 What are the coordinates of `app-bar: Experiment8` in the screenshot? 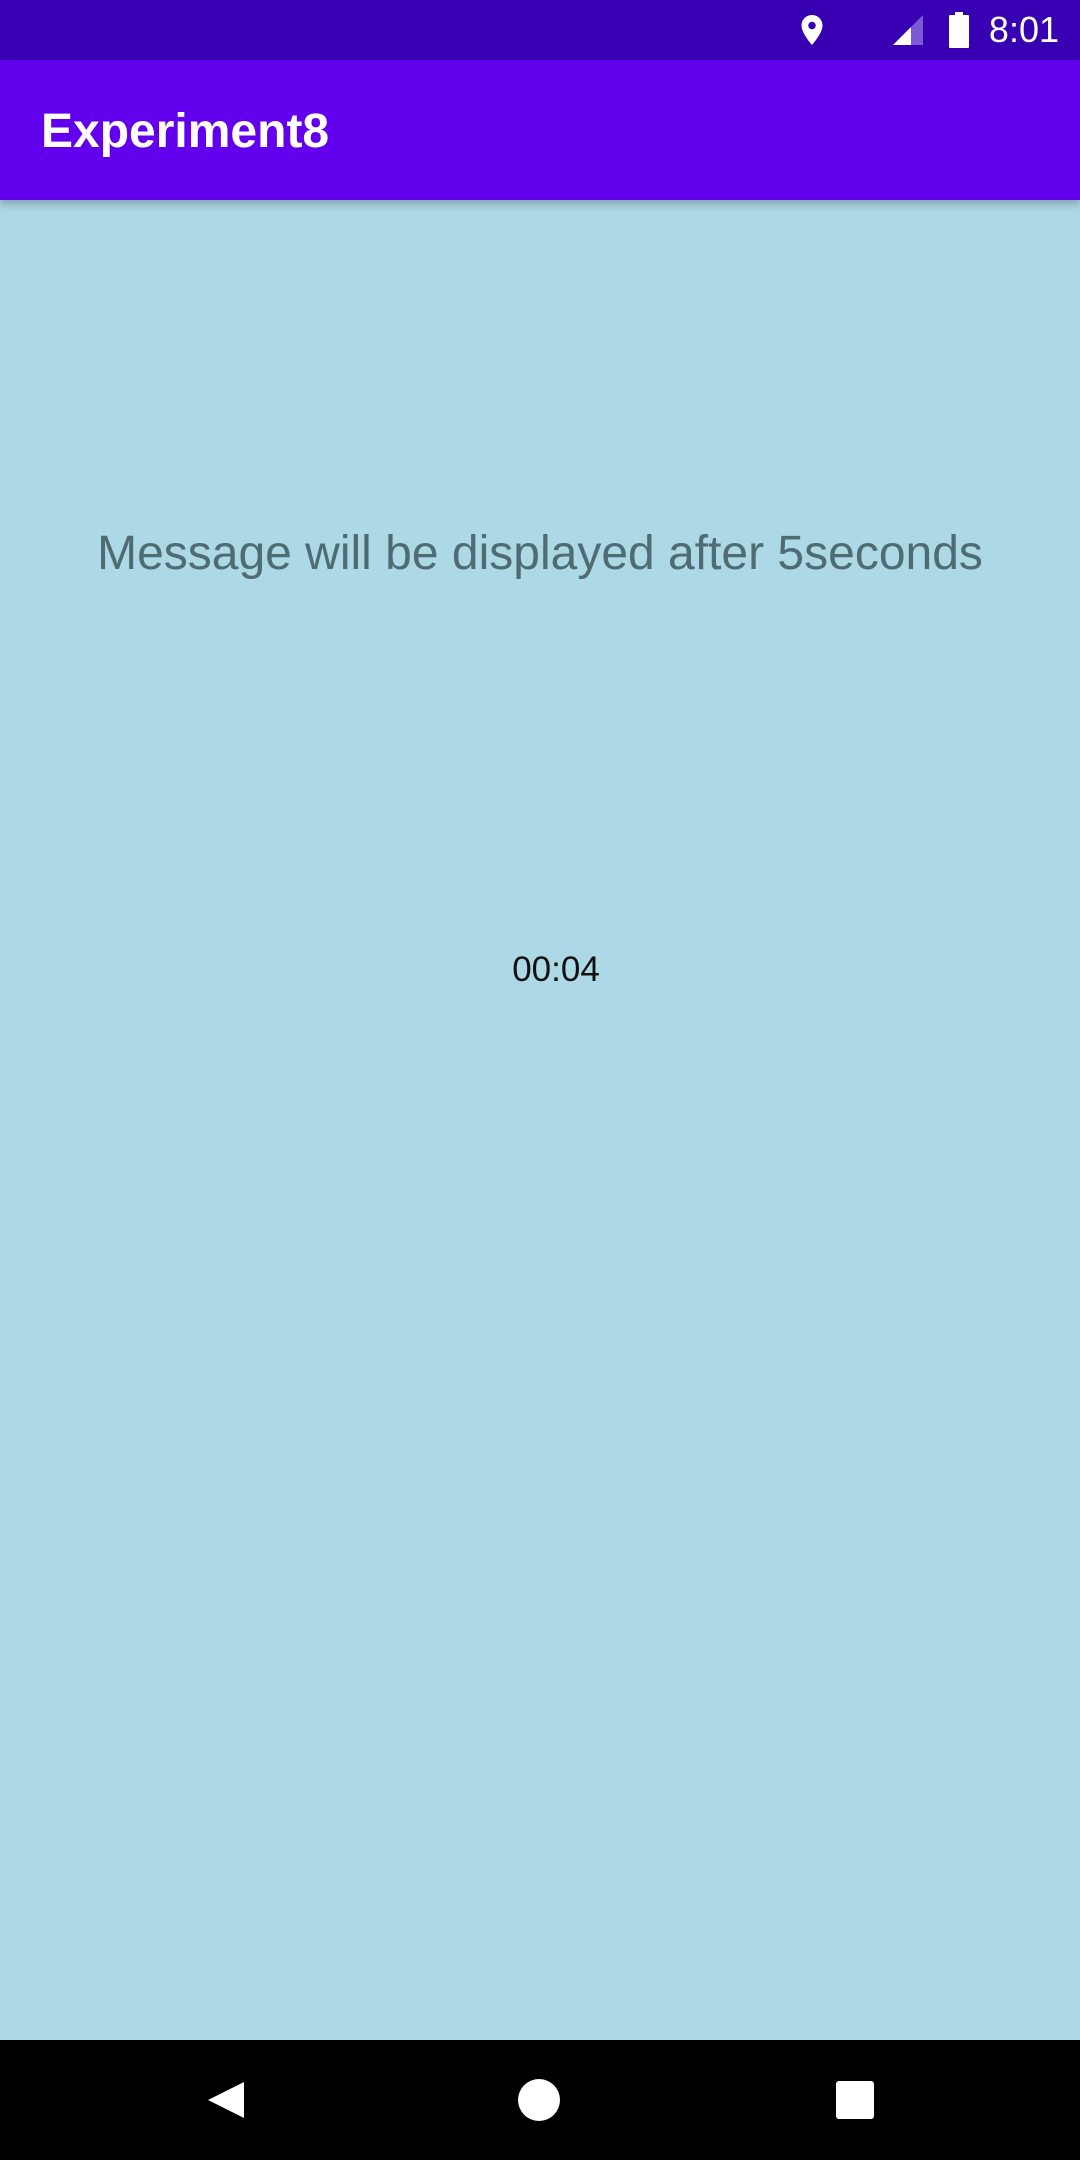 It's located at (540, 130).